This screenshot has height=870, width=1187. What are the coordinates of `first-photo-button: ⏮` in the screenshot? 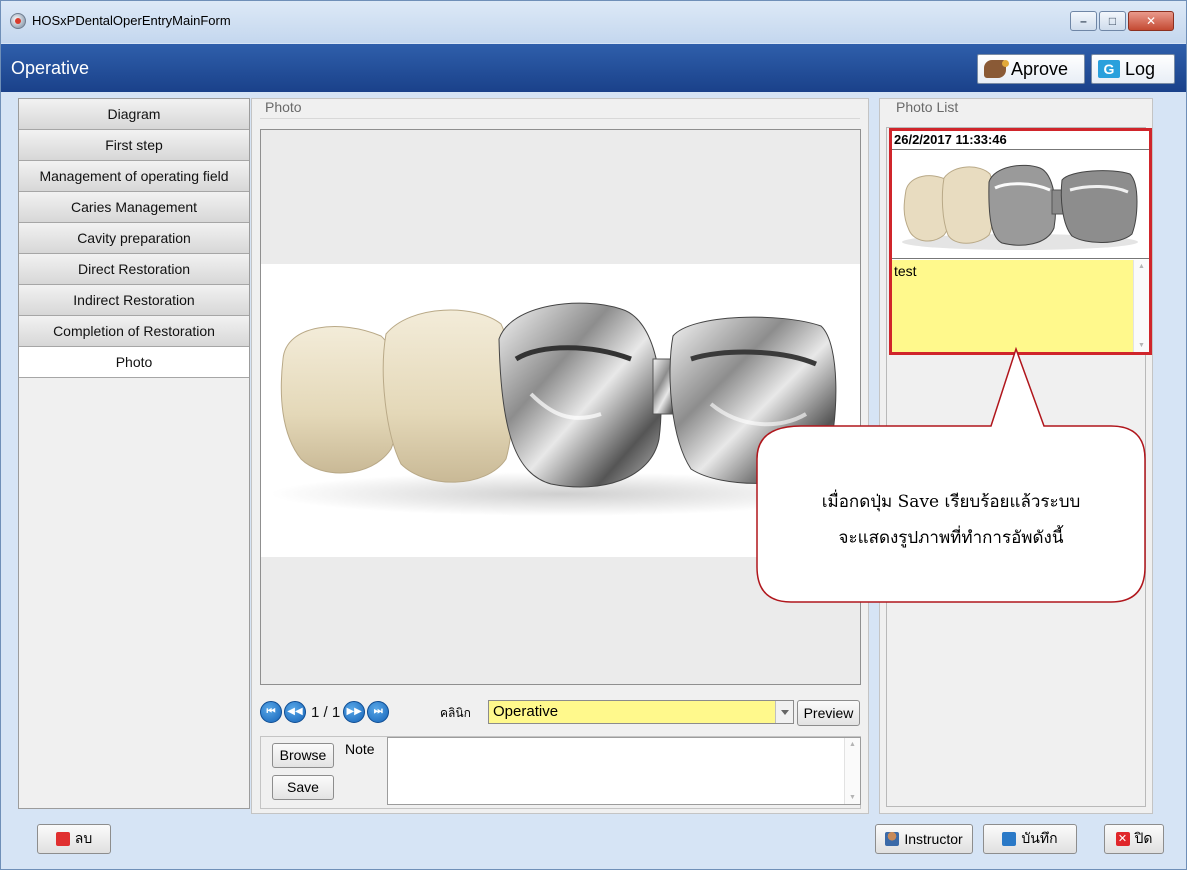 It's located at (271, 712).